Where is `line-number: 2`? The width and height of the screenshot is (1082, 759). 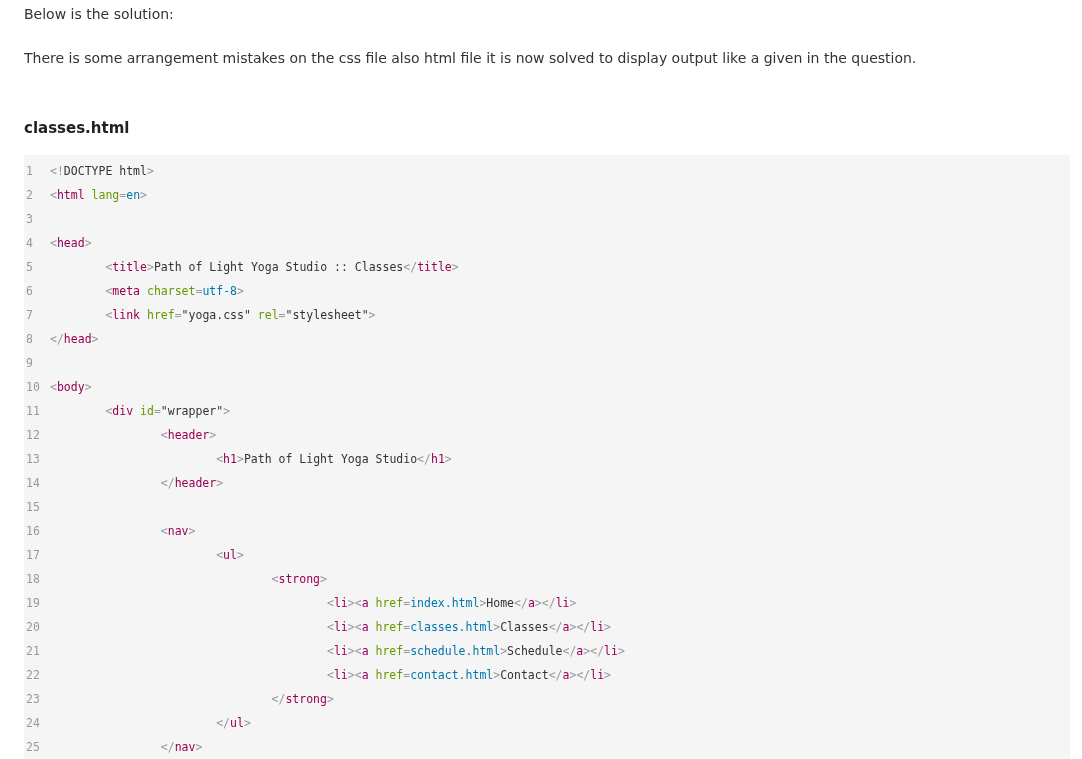
line-number: 2 is located at coordinates (29, 195).